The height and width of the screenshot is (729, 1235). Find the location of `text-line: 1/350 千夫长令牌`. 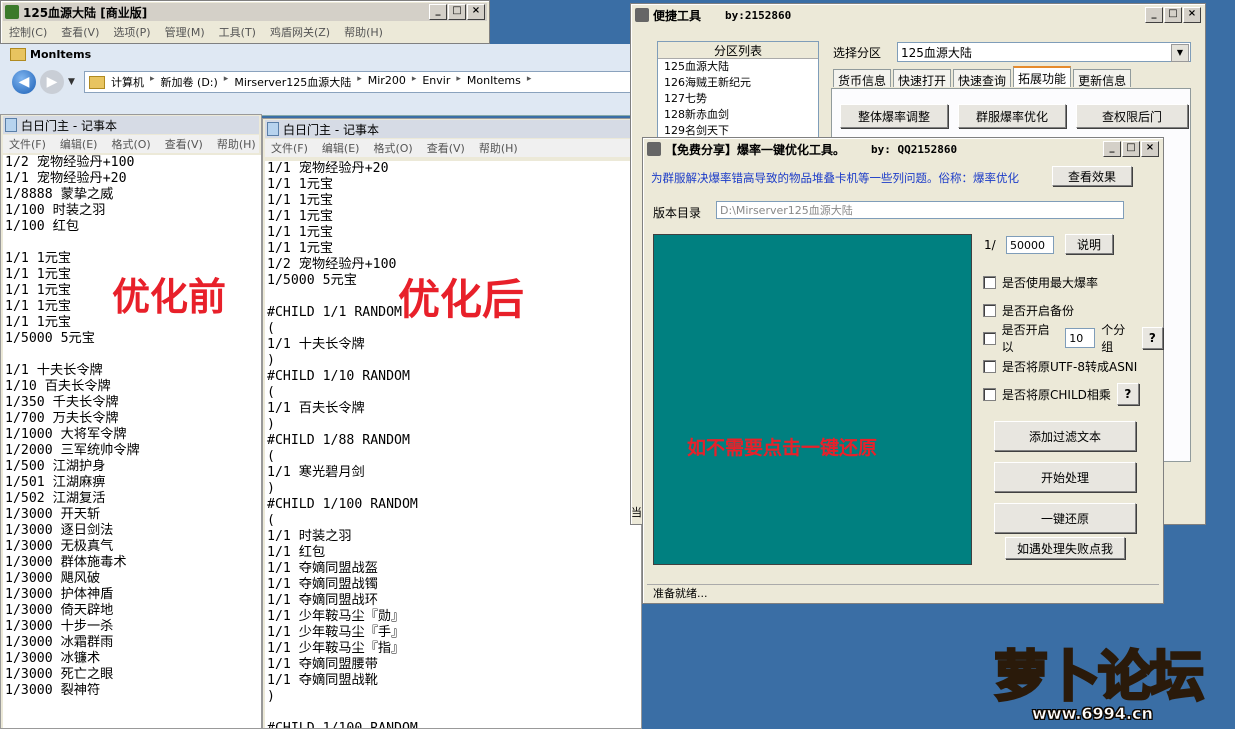

text-line: 1/350 千夫长令牌 is located at coordinates (62, 402).